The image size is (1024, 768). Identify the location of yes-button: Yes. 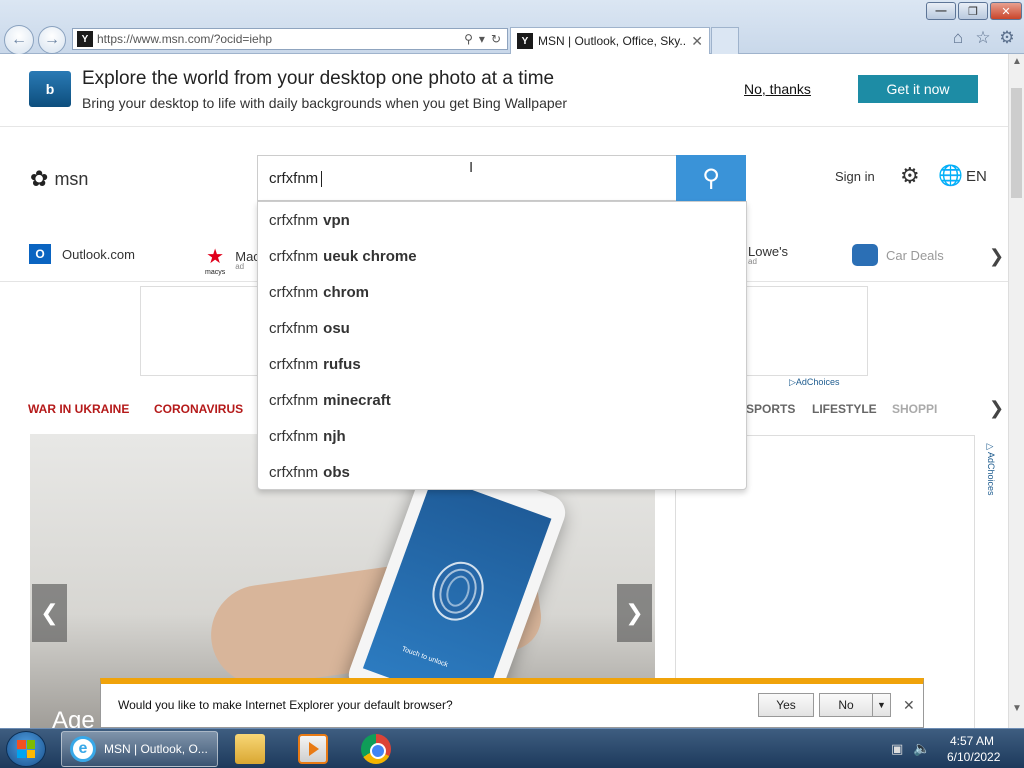
(786, 705).